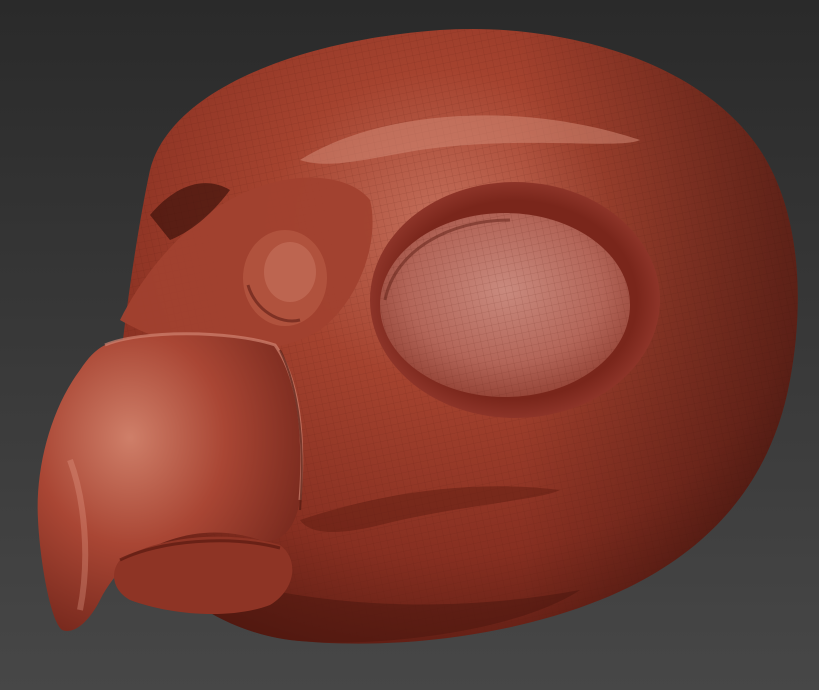  What do you see at coordinates (515, 300) in the screenshot?
I see `eye-socket` at bounding box center [515, 300].